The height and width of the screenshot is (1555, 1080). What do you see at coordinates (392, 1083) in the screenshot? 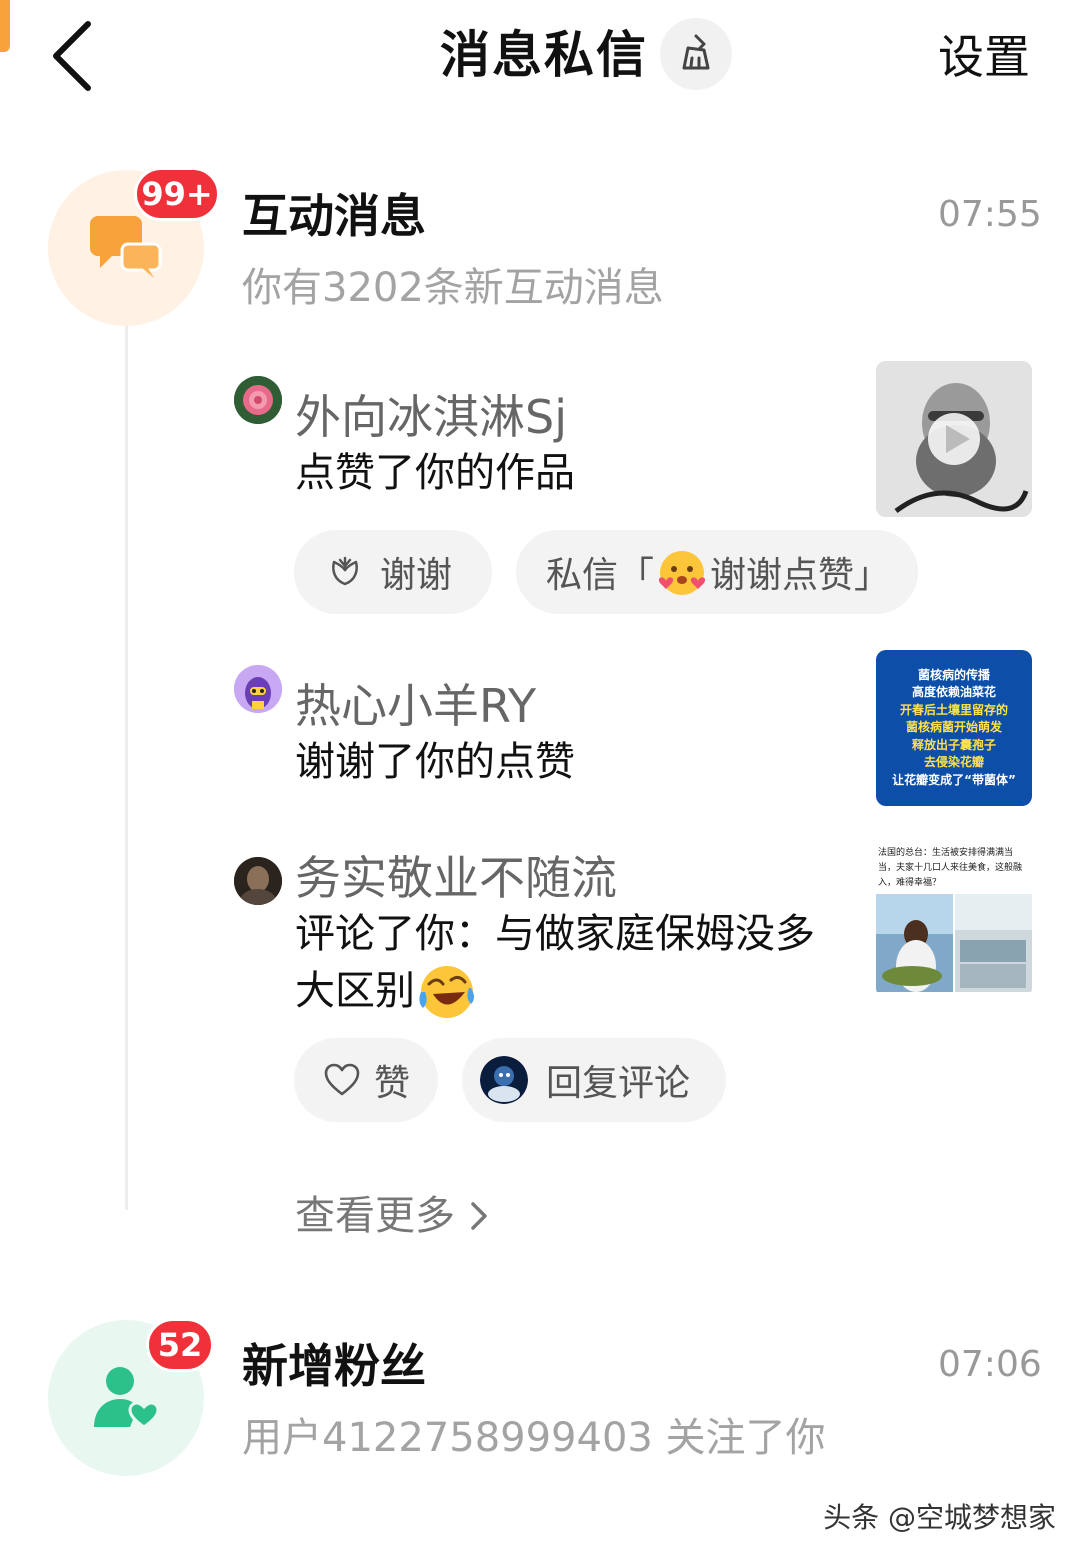
I see `like-label: 赞` at bounding box center [392, 1083].